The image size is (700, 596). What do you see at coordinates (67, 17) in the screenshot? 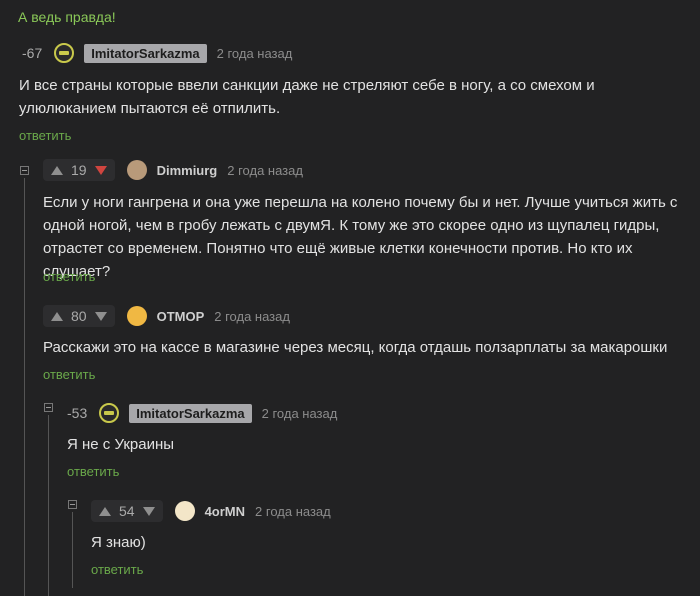
I see `parent-post-link: А ведь правда!` at bounding box center [67, 17].